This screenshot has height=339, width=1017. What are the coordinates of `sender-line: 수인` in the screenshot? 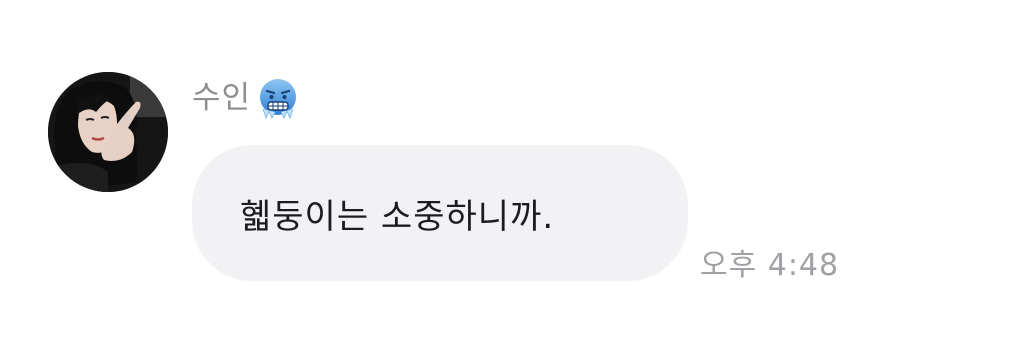 It's located at (245, 98).